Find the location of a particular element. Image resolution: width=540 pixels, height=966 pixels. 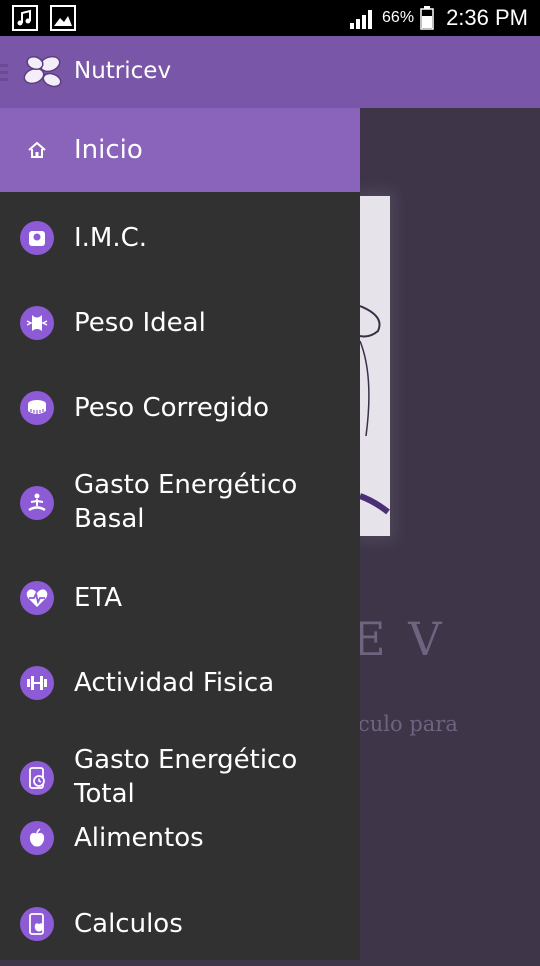

menu-item-peso-ideal: Peso Ideal is located at coordinates (180, 323).